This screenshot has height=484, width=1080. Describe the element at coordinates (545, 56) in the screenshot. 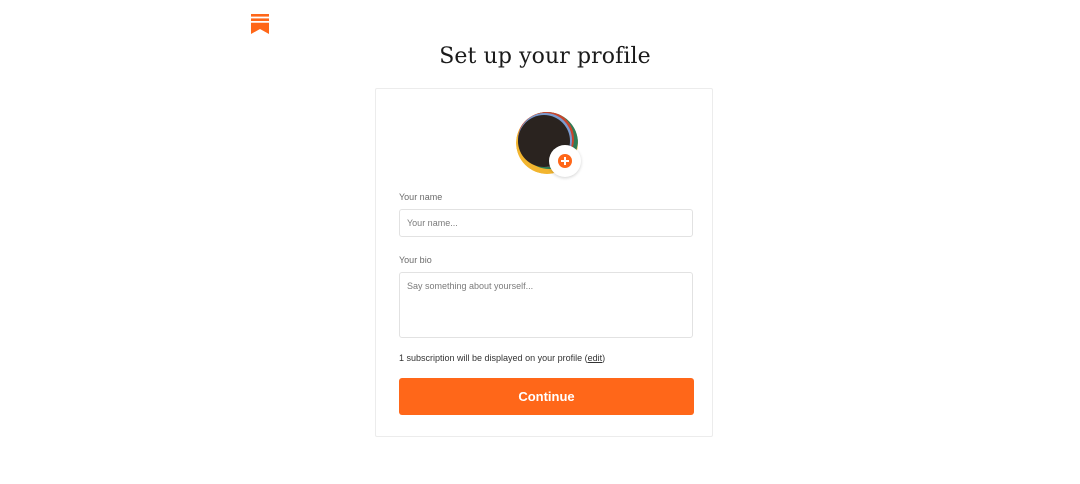

I see `page-title: Set up your profile` at that location.